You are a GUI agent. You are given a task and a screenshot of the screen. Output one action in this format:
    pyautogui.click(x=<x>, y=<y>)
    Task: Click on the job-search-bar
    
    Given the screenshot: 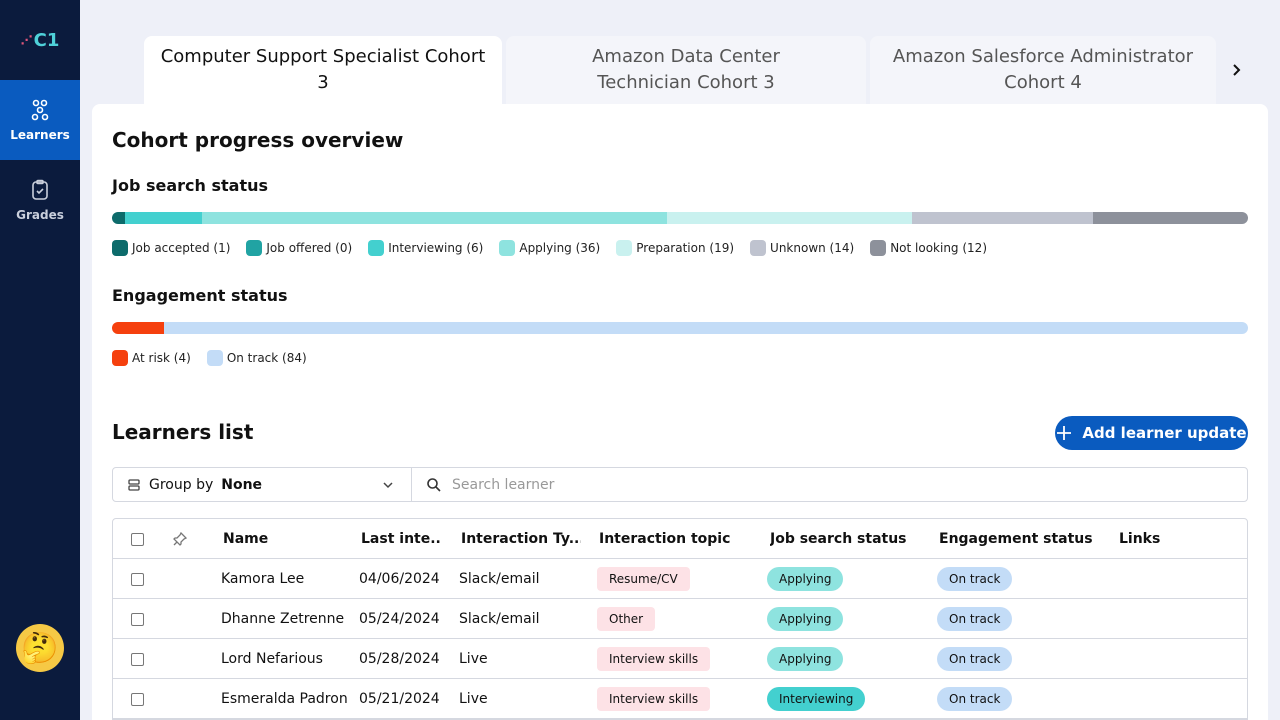 What is the action you would take?
    pyautogui.click(x=680, y=218)
    